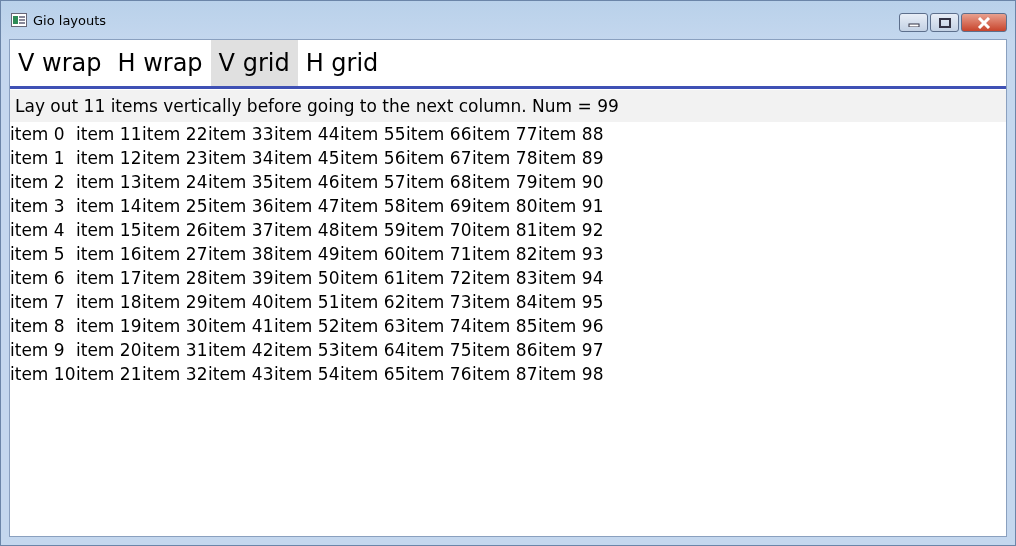 This screenshot has width=1016, height=546. Describe the element at coordinates (175, 374) in the screenshot. I see `list-item: item 32` at that location.